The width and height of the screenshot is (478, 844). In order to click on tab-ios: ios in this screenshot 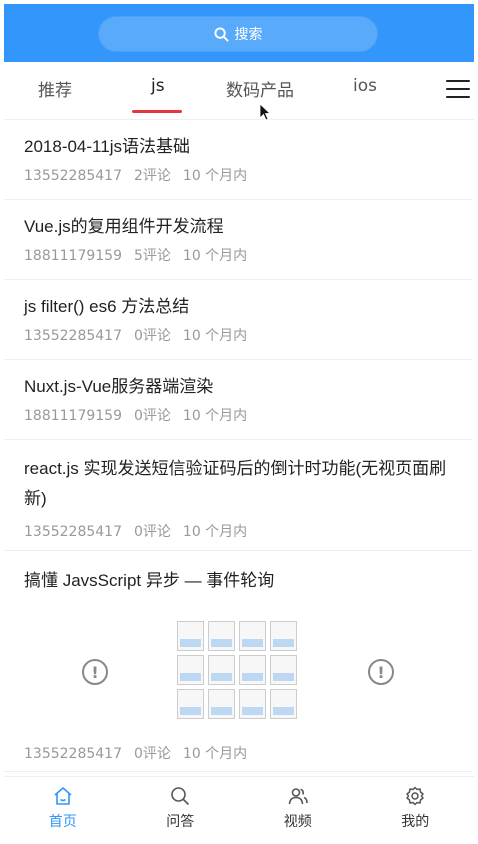, I will do `click(365, 86)`.